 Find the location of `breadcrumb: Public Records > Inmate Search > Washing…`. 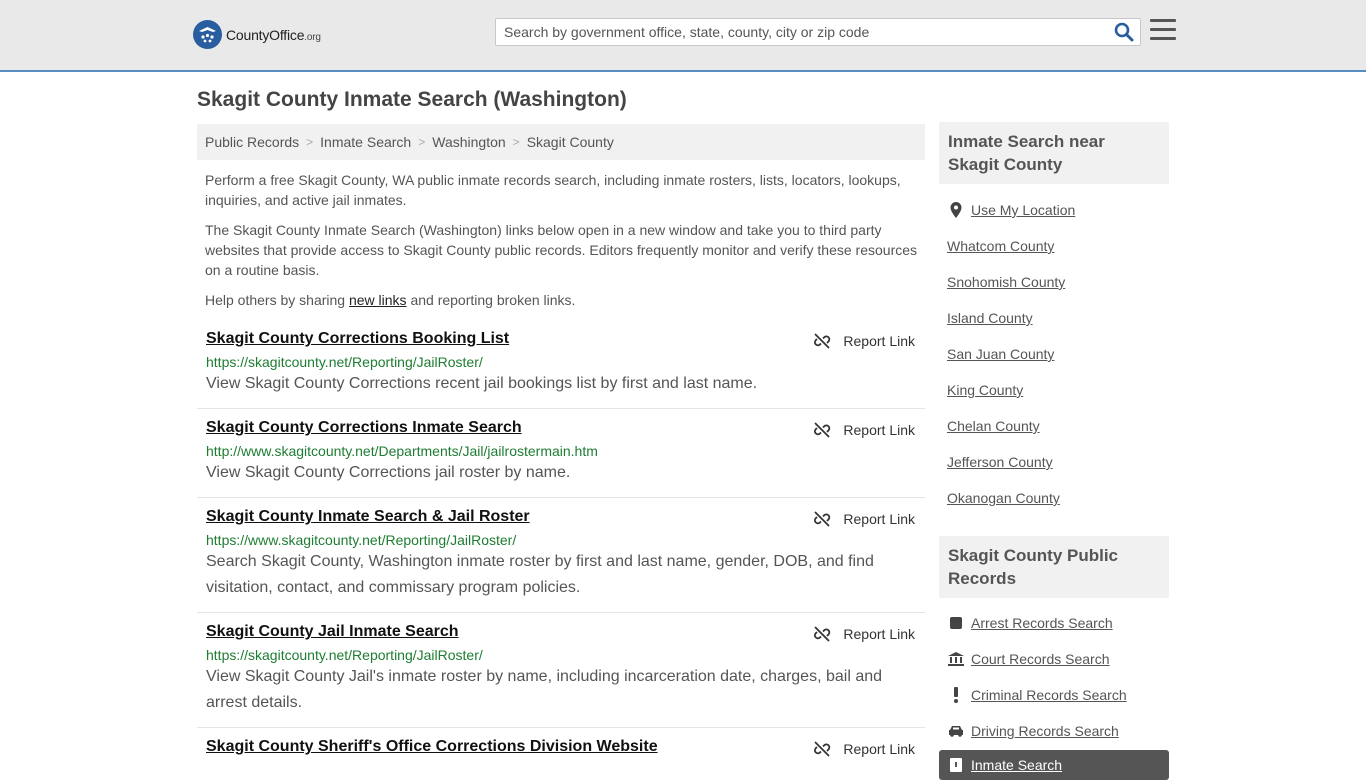

breadcrumb: Public Records > Inmate Search > Washing… is located at coordinates (561, 142).